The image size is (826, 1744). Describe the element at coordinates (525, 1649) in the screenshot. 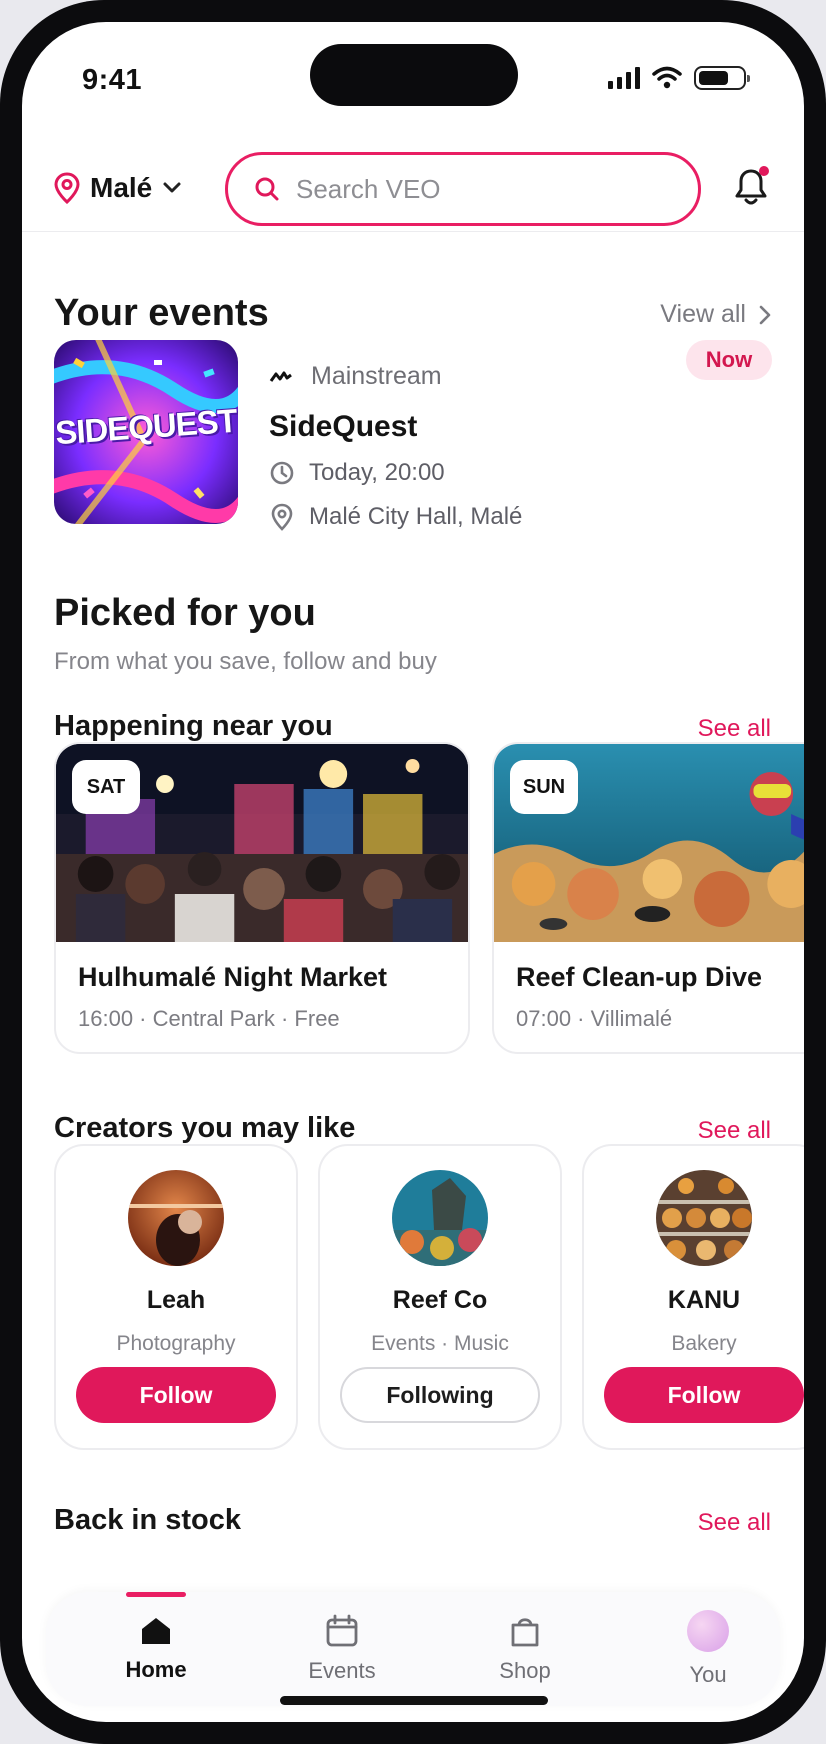

I see `tab-shop: Shop` at that location.